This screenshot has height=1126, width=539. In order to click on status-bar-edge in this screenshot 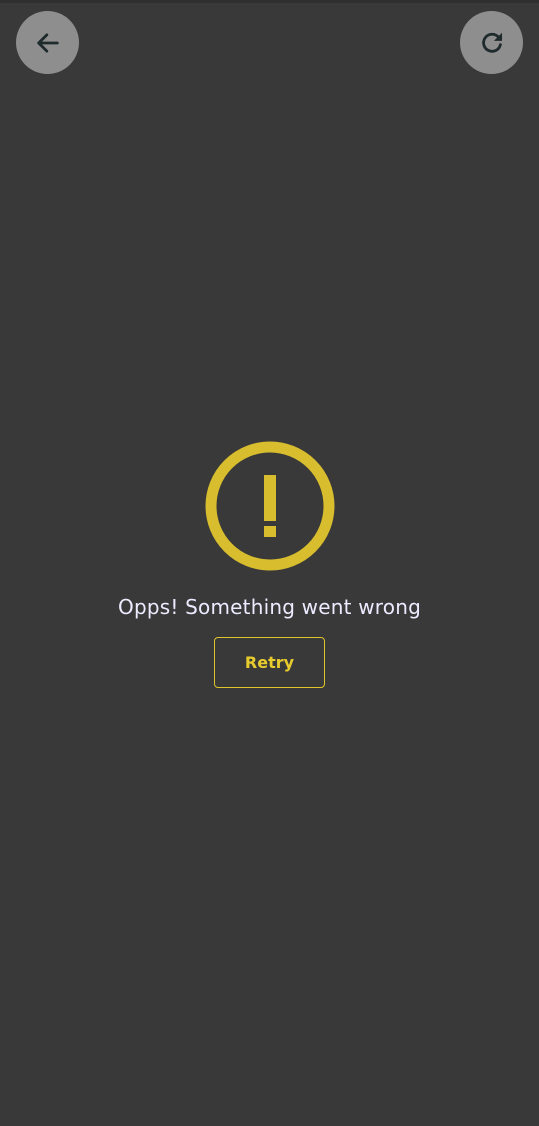, I will do `click(269, 1)`.